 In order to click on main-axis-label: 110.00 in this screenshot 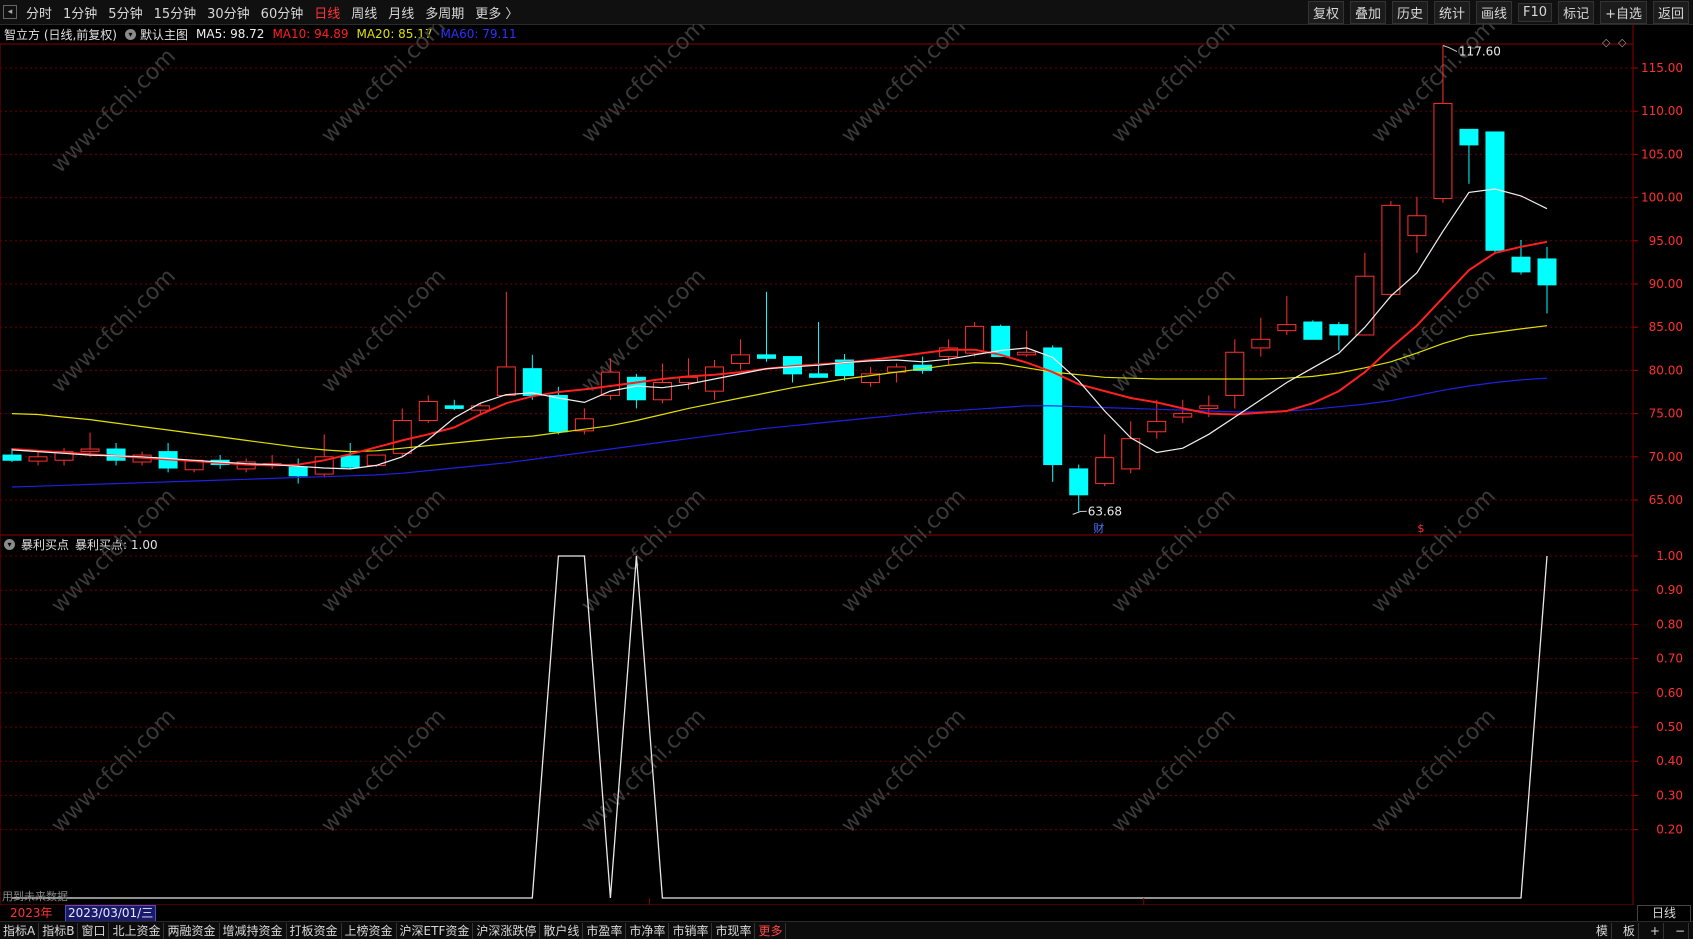, I will do `click(1662, 111)`.